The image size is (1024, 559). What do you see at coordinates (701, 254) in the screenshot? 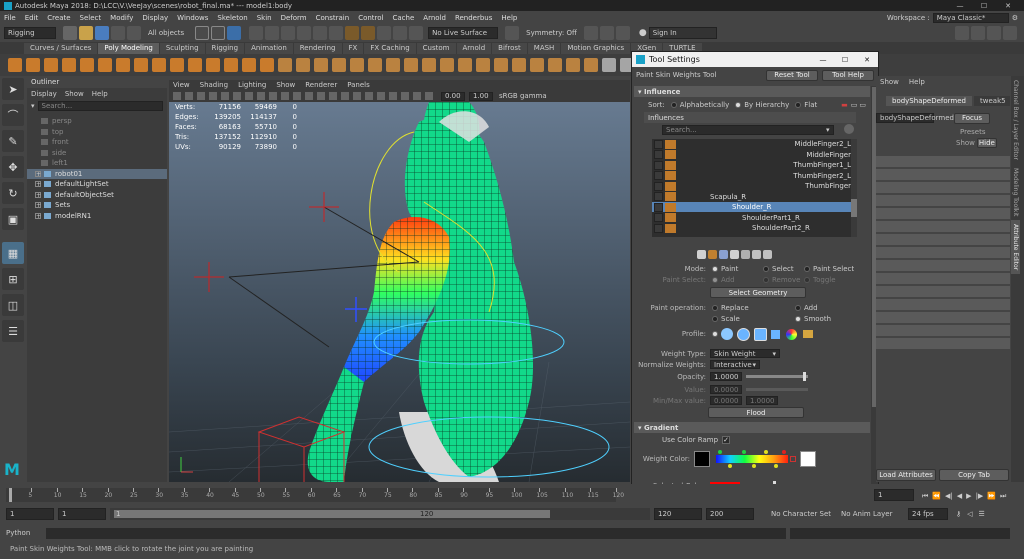
I see `copy-weights-icon` at bounding box center [701, 254].